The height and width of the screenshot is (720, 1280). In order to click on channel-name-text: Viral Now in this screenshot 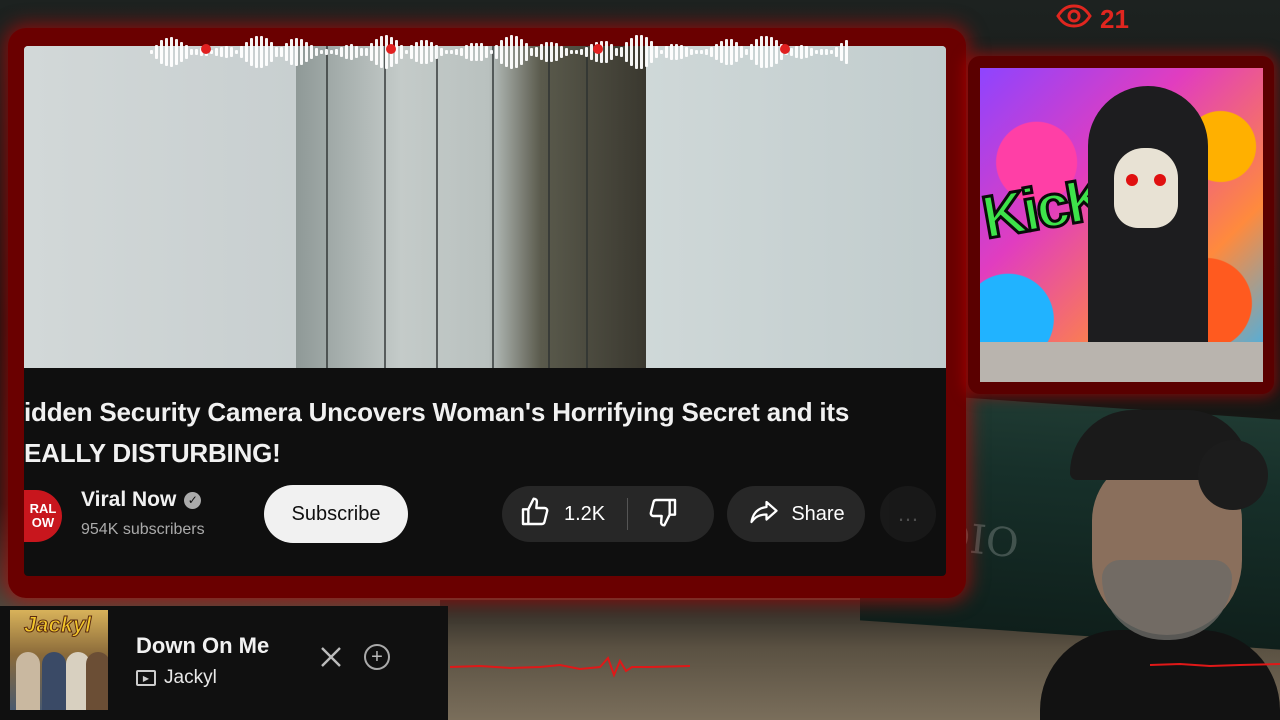, I will do `click(128, 499)`.